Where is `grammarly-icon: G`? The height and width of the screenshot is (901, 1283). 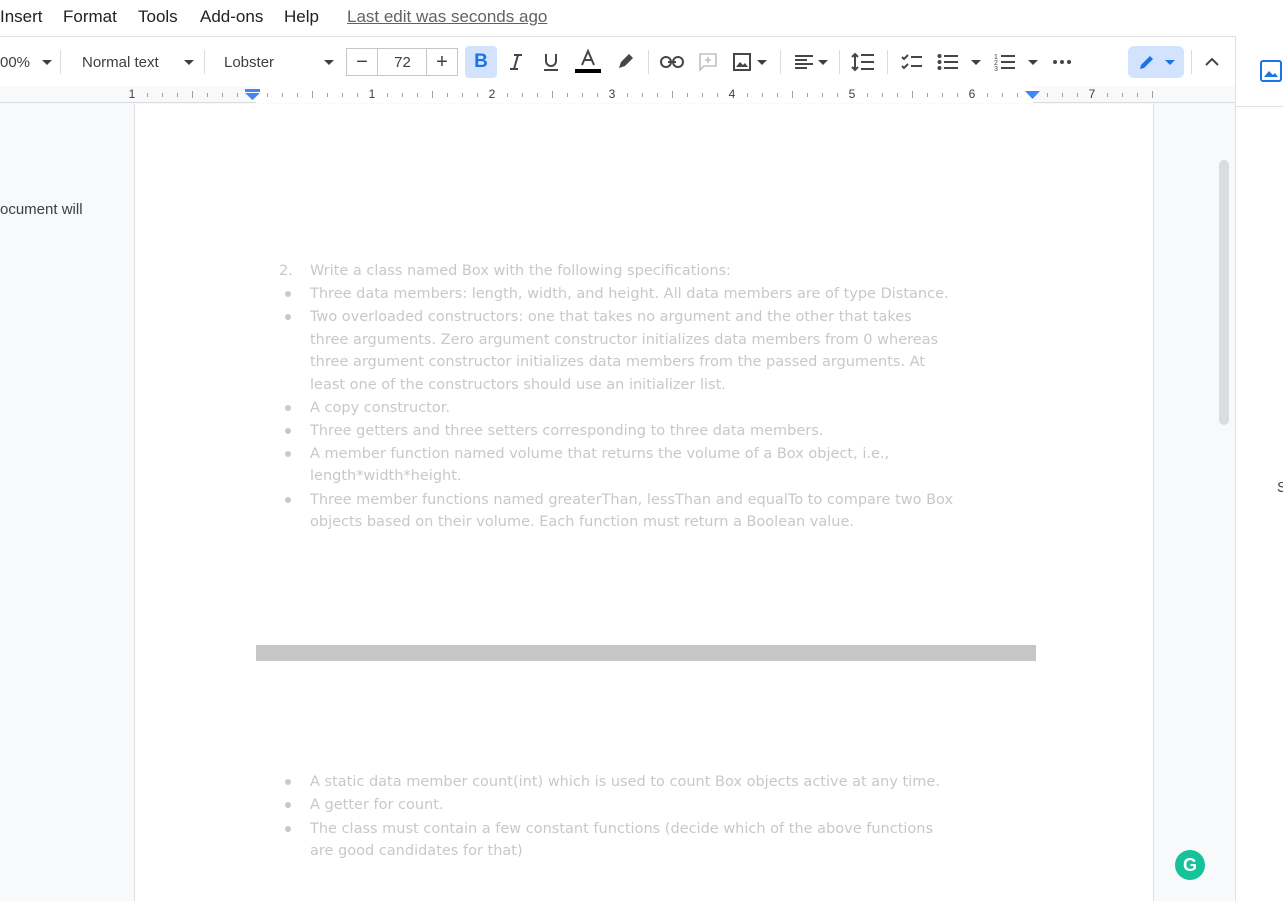
grammarly-icon: G is located at coordinates (1190, 865).